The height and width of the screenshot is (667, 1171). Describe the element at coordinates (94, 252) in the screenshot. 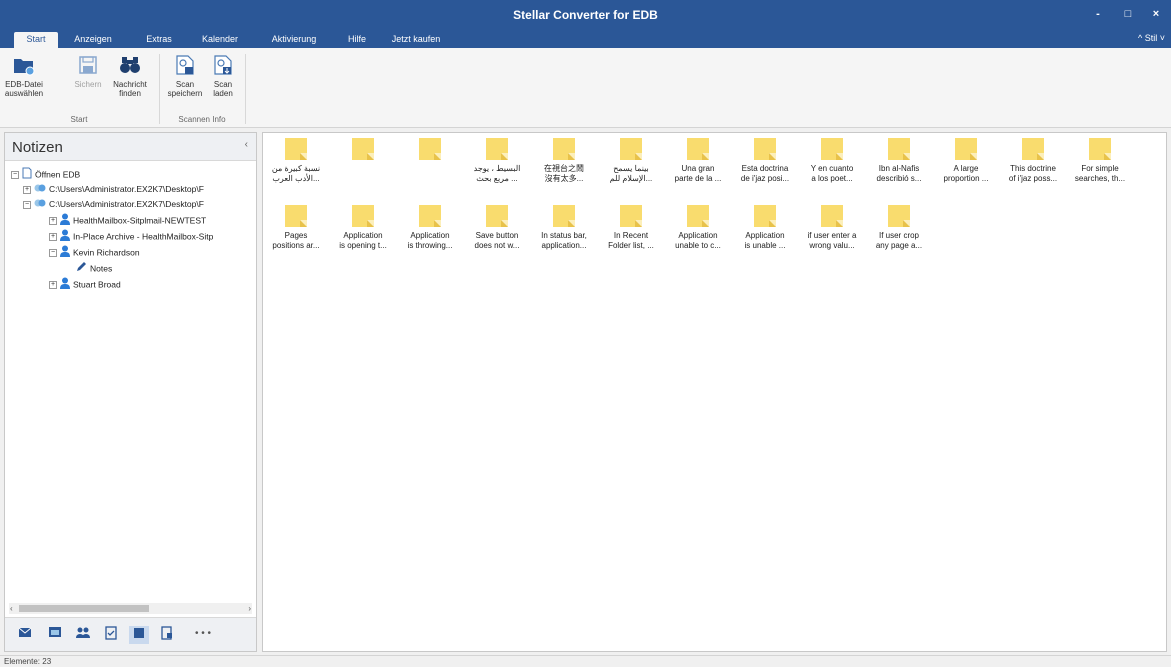

I see `tree-node-kevin-richardson: − Kevin Richardson` at that location.